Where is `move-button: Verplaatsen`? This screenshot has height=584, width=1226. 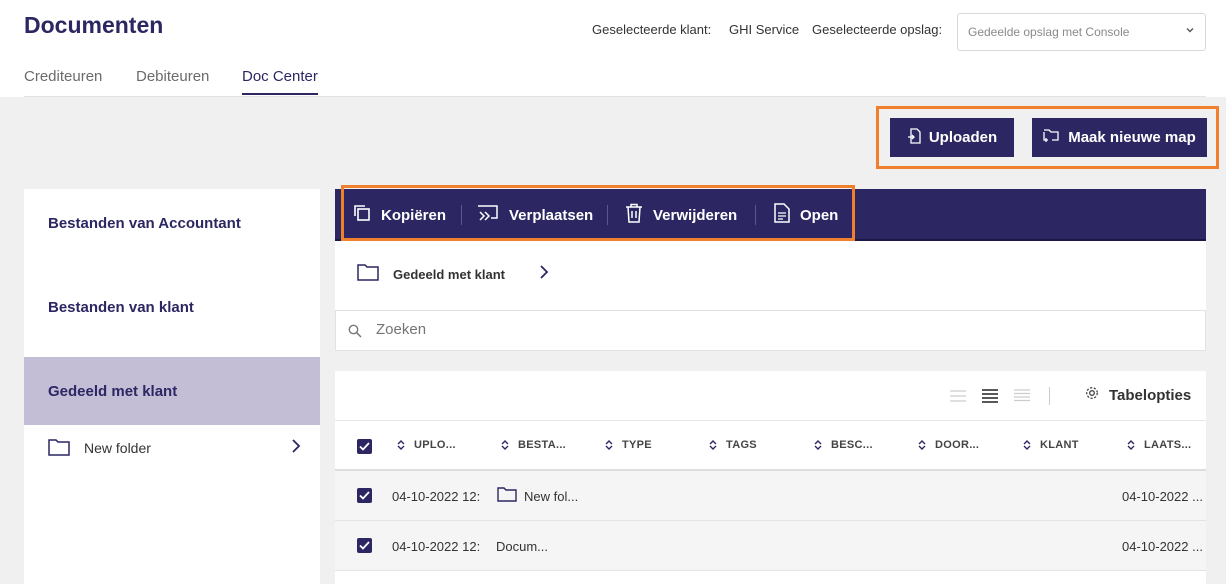 move-button: Verplaatsen is located at coordinates (535, 215).